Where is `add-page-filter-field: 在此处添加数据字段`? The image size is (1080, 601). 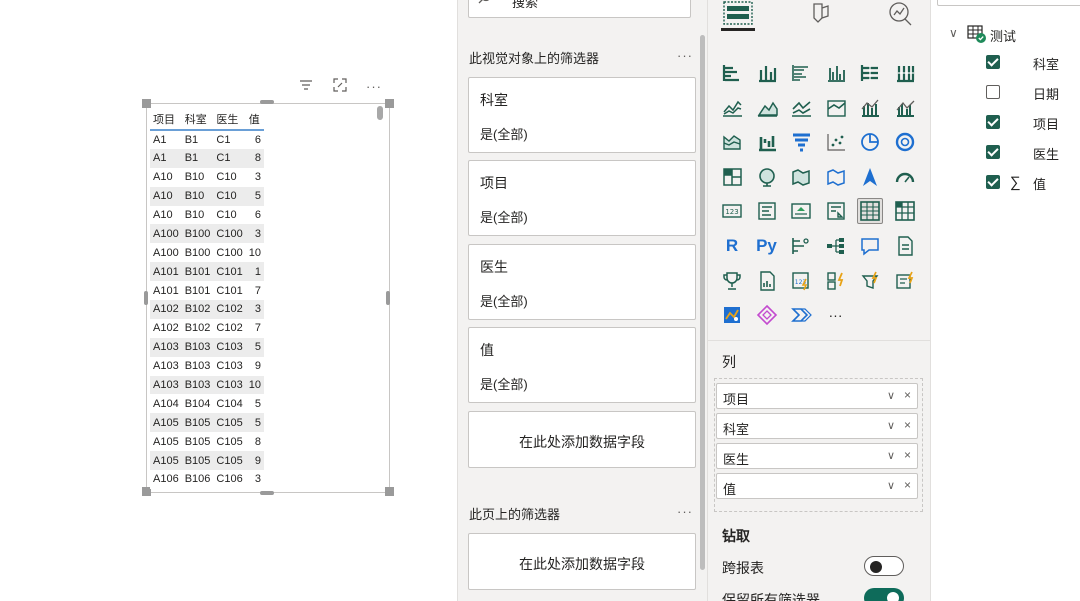 add-page-filter-field: 在此处添加数据字段 is located at coordinates (582, 561).